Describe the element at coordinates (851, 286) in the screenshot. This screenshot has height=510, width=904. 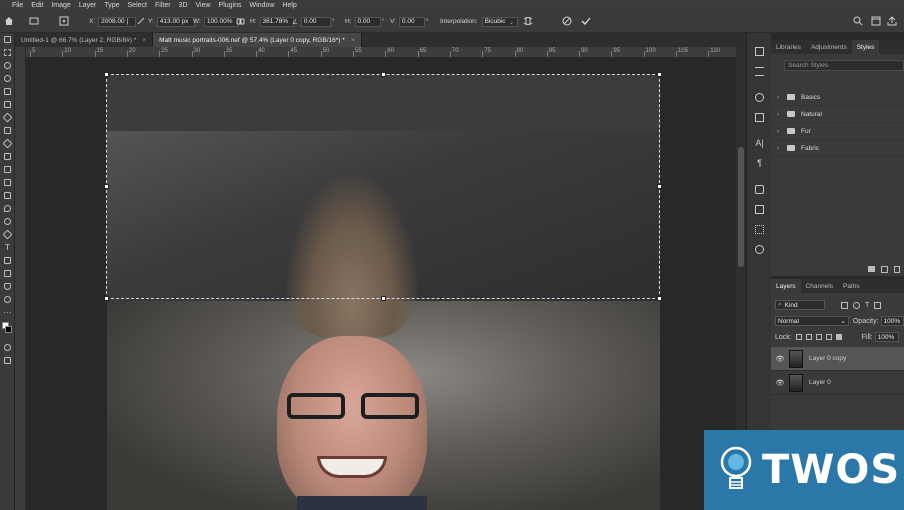
I see `tab-paths: Paths` at that location.